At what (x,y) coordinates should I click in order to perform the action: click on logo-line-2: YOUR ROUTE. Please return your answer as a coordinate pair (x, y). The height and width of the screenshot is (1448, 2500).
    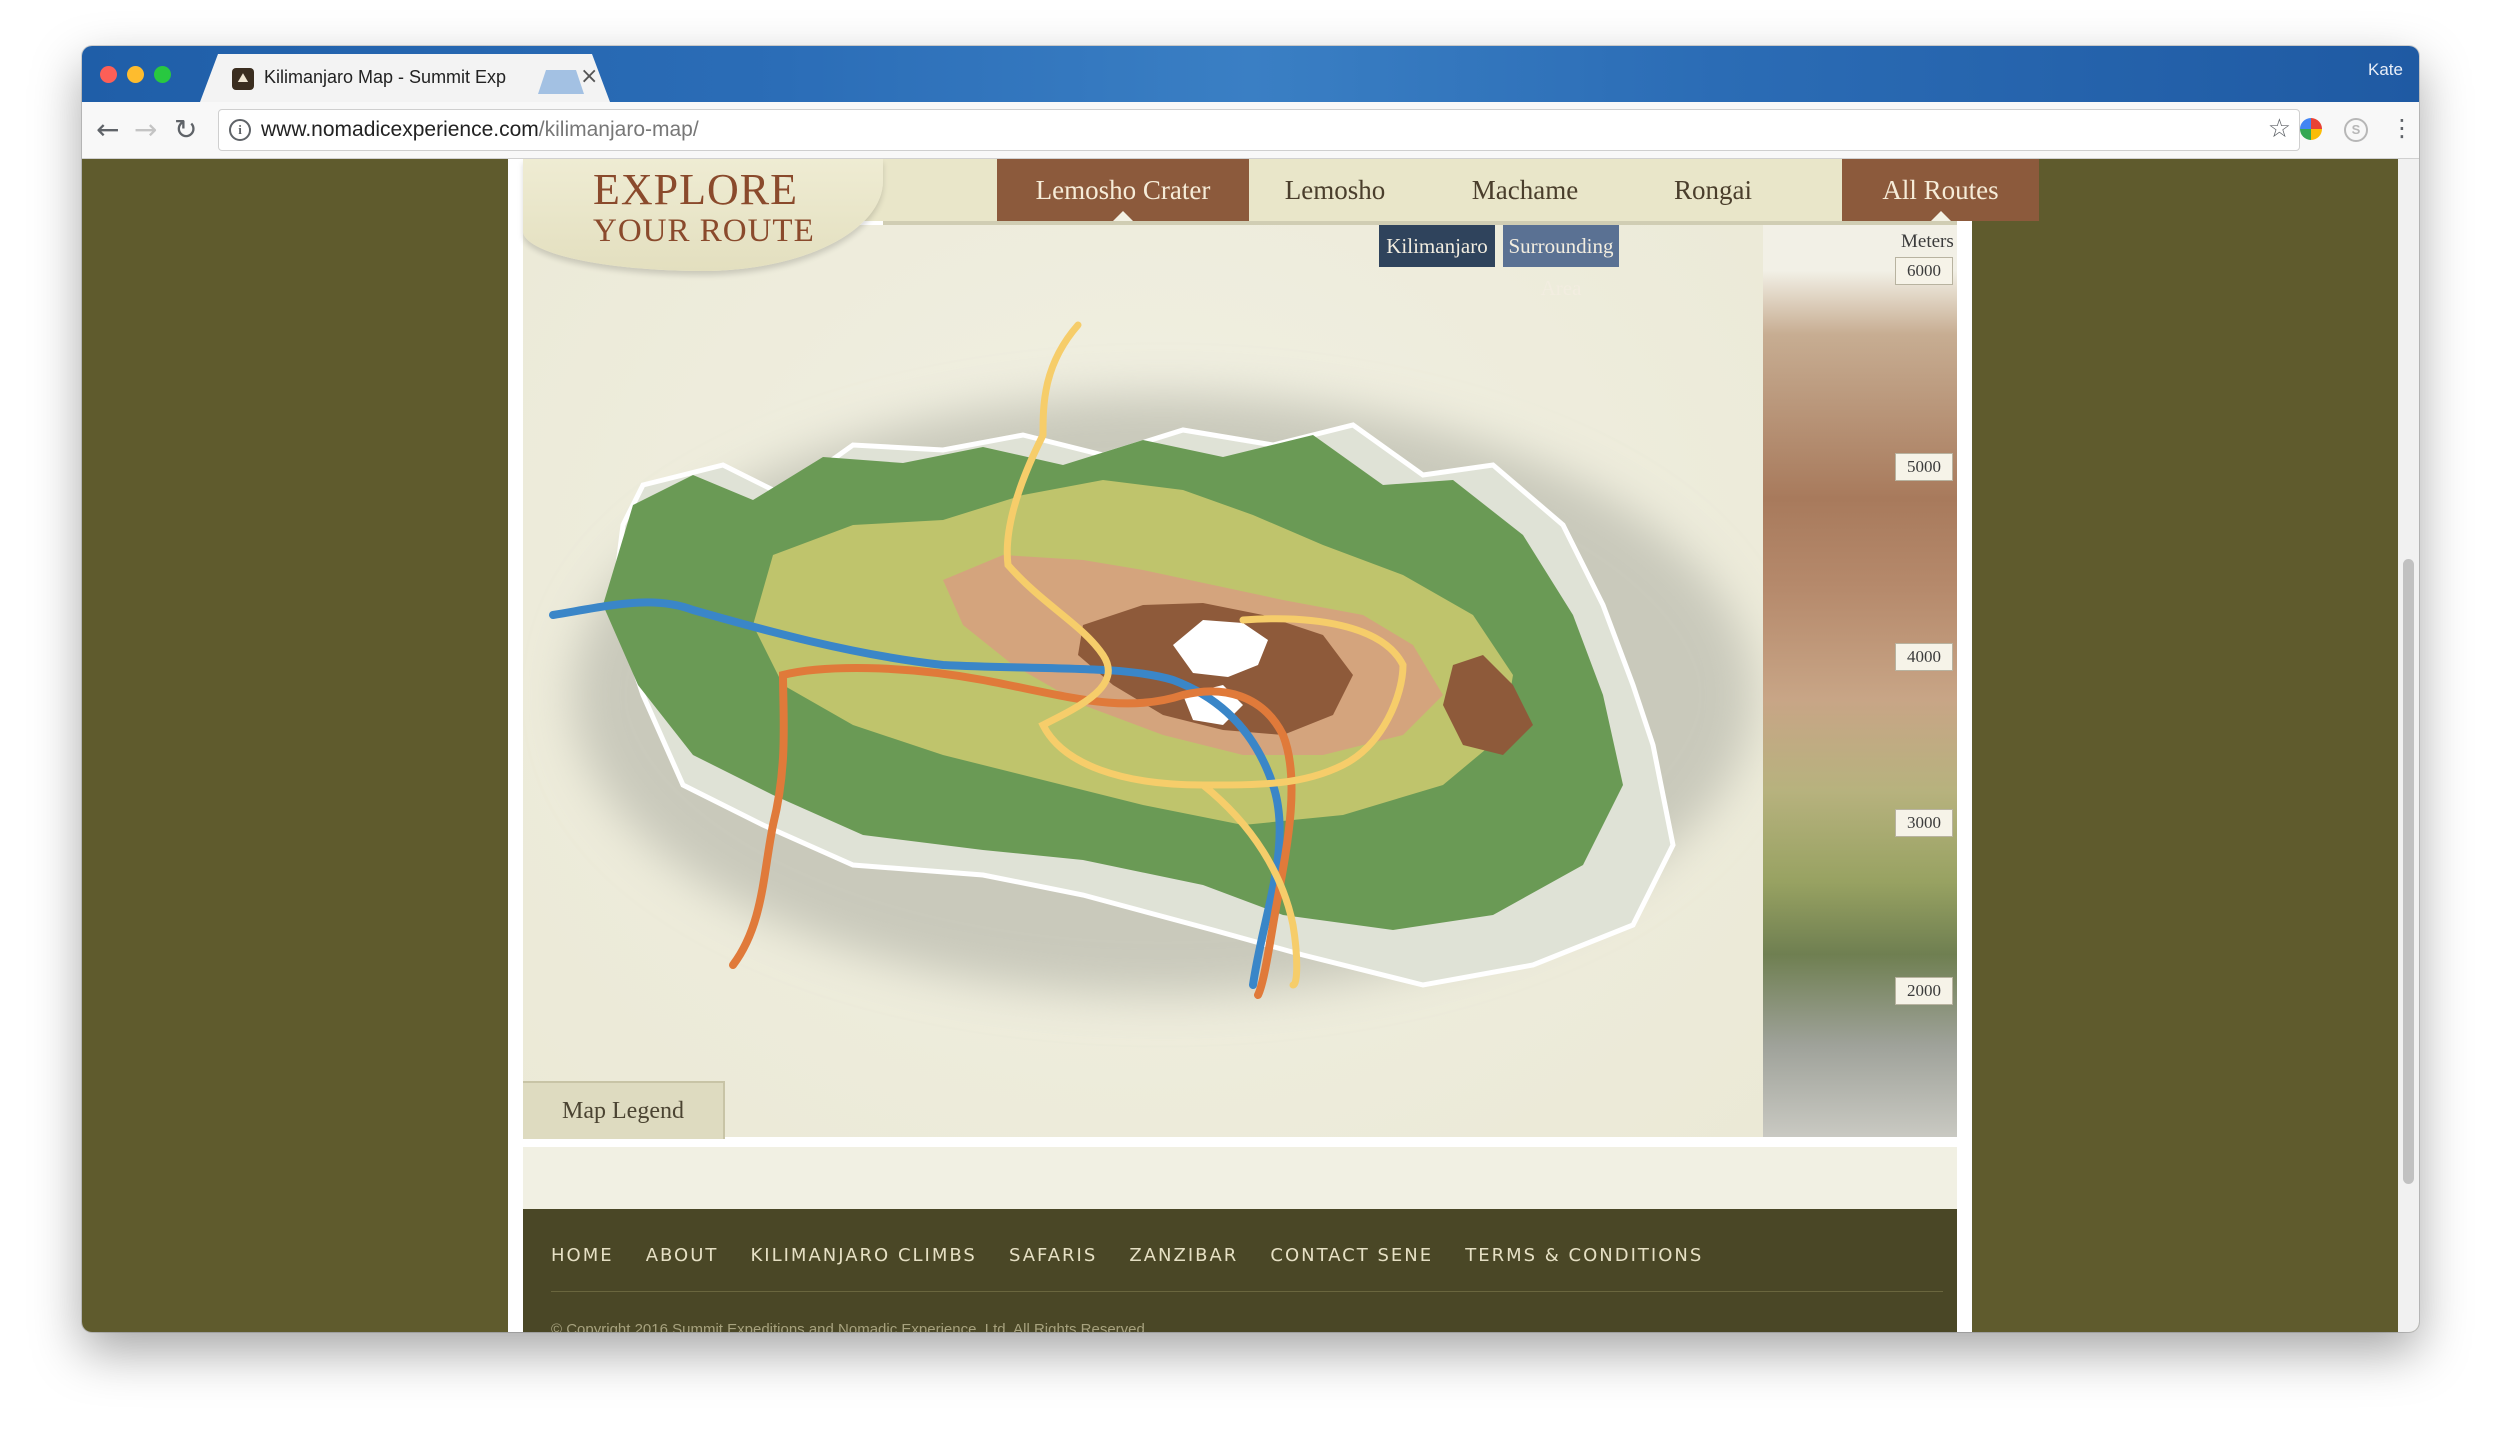
    Looking at the image, I should click on (704, 231).